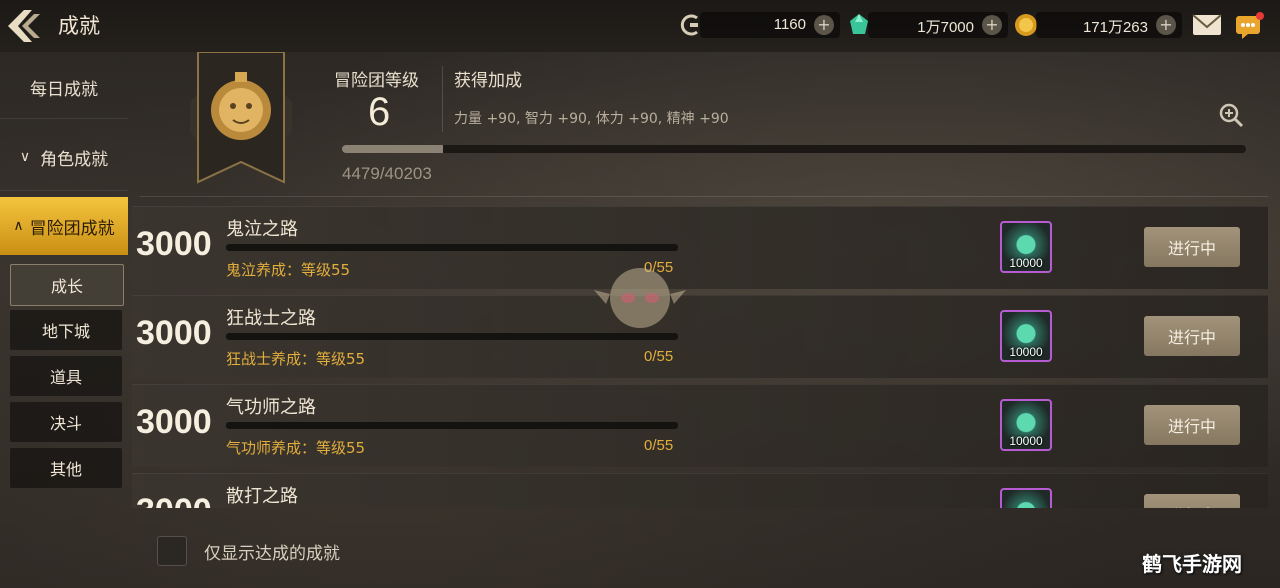 This screenshot has width=1280, height=588. Describe the element at coordinates (376, 81) in the screenshot. I see `level-label: 冒险团等级` at that location.